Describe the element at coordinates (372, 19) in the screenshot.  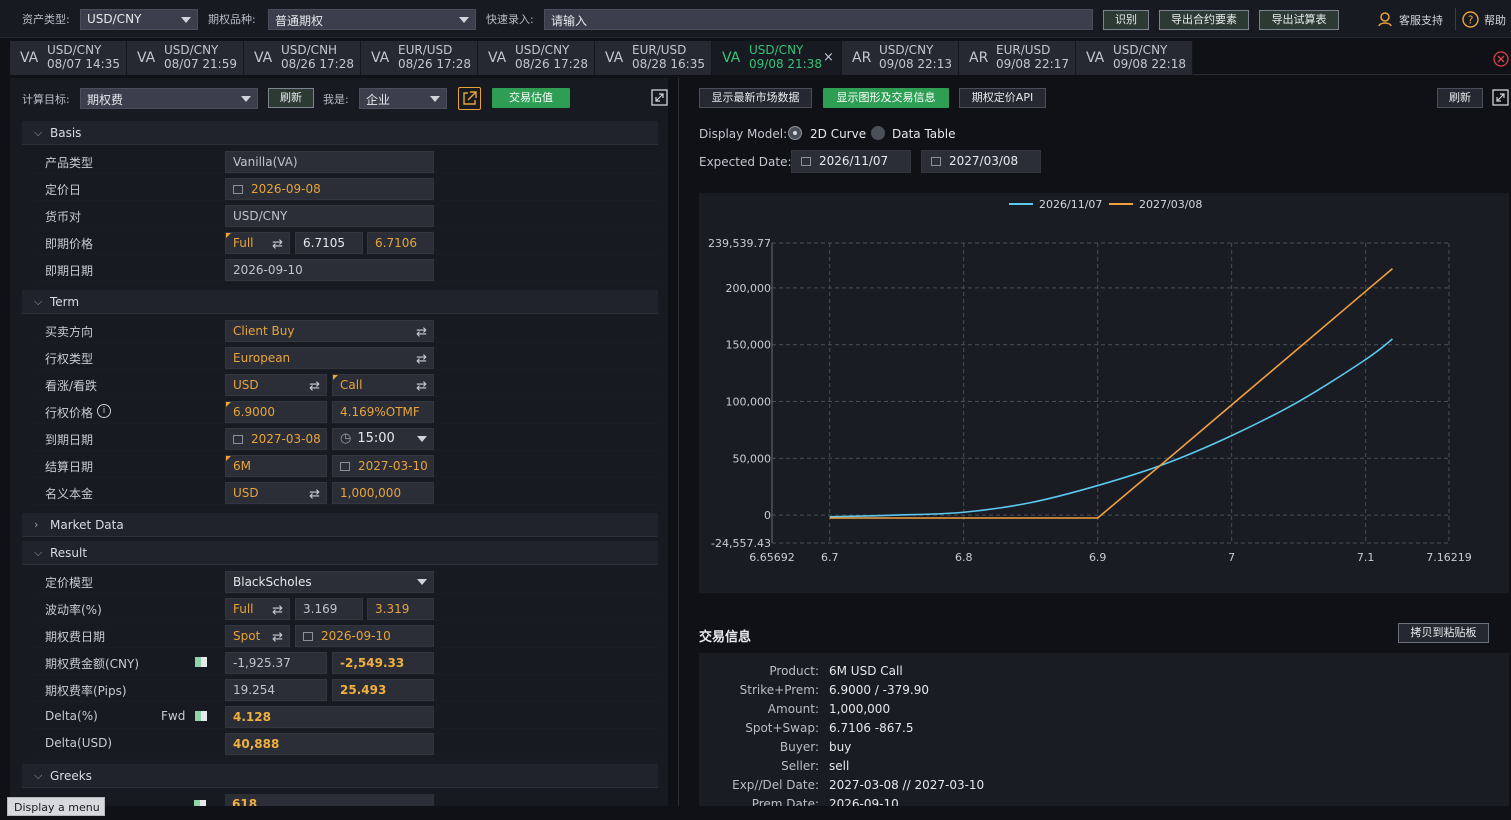
I see `option-kind-select: 普通期权` at that location.